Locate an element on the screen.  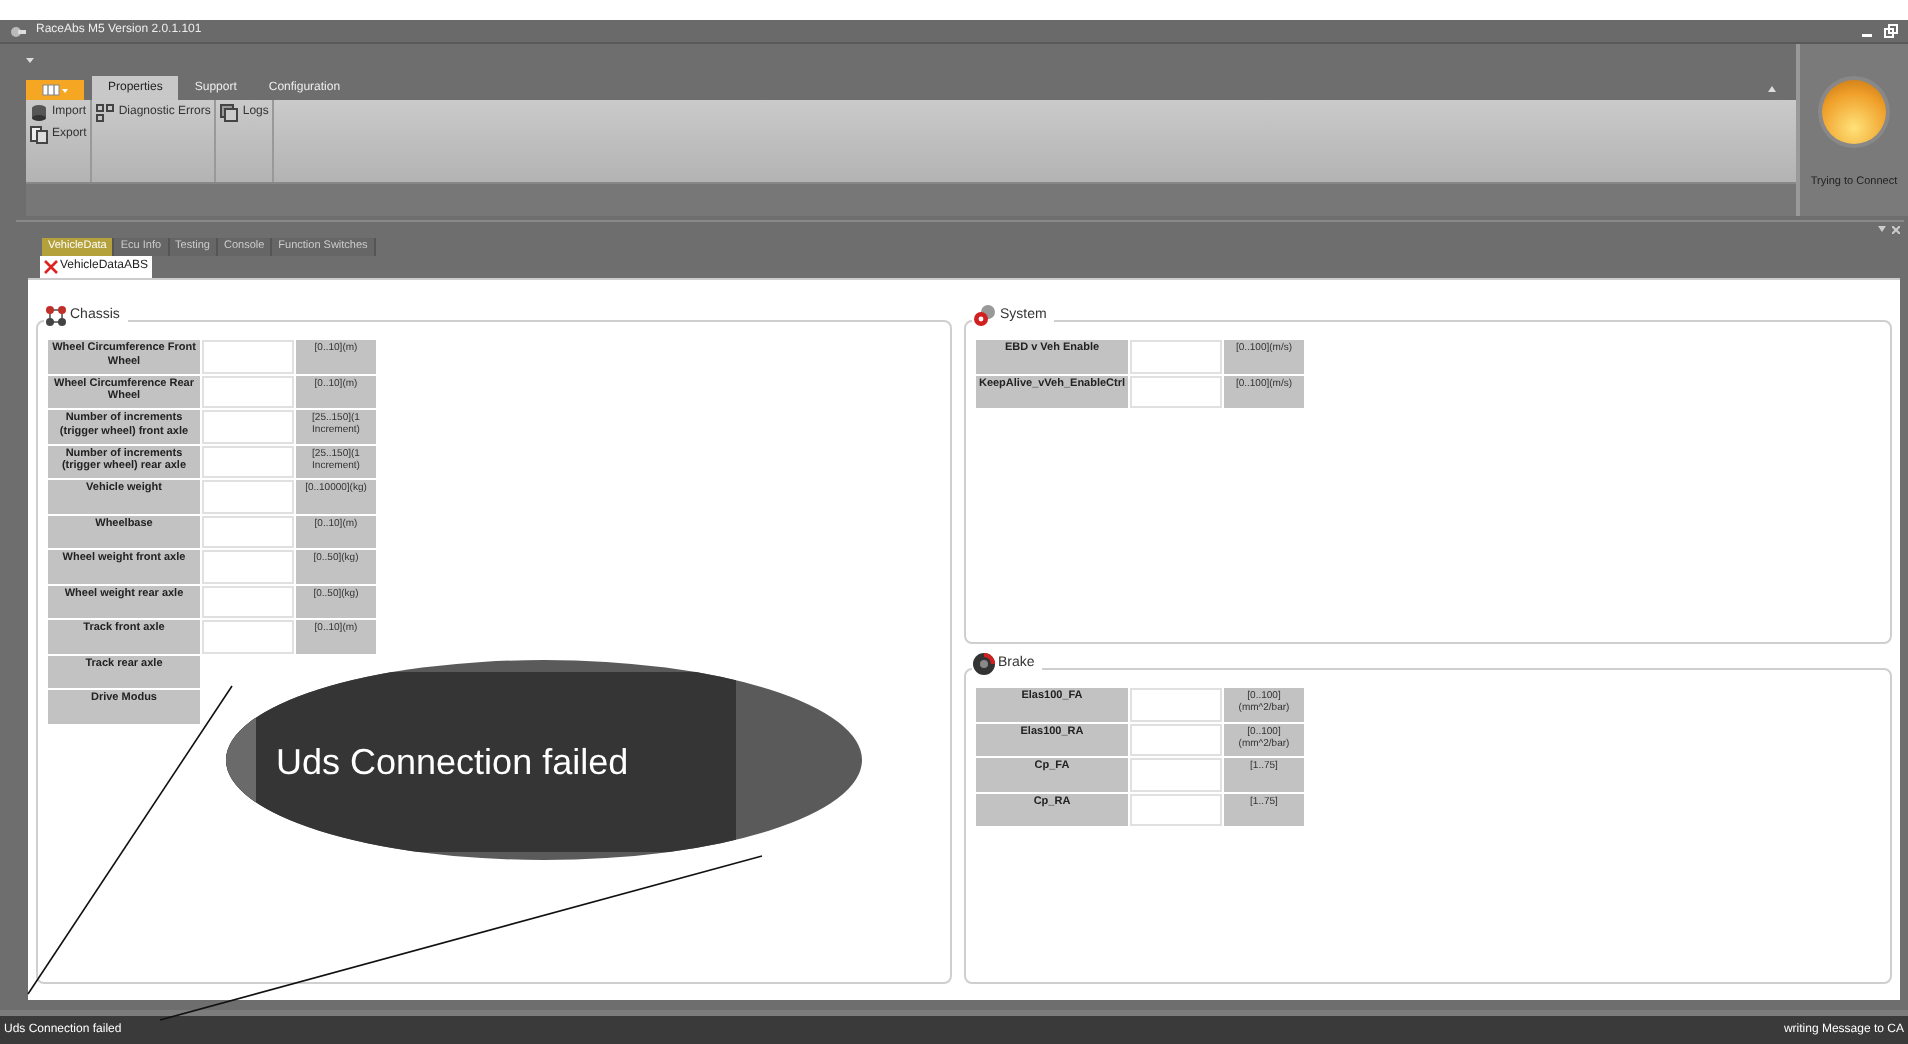
brake-disc-icon is located at coordinates (984, 664).